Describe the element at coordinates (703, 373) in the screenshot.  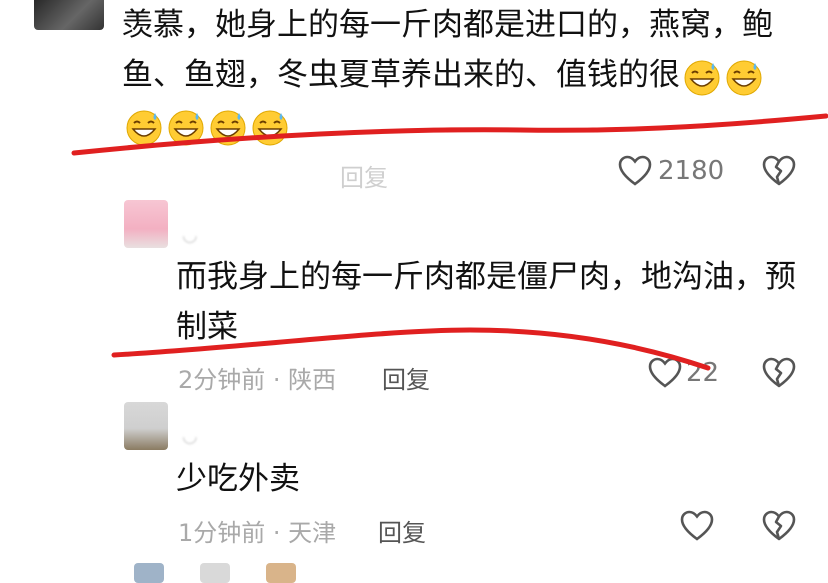
I see `like-count: 22` at that location.